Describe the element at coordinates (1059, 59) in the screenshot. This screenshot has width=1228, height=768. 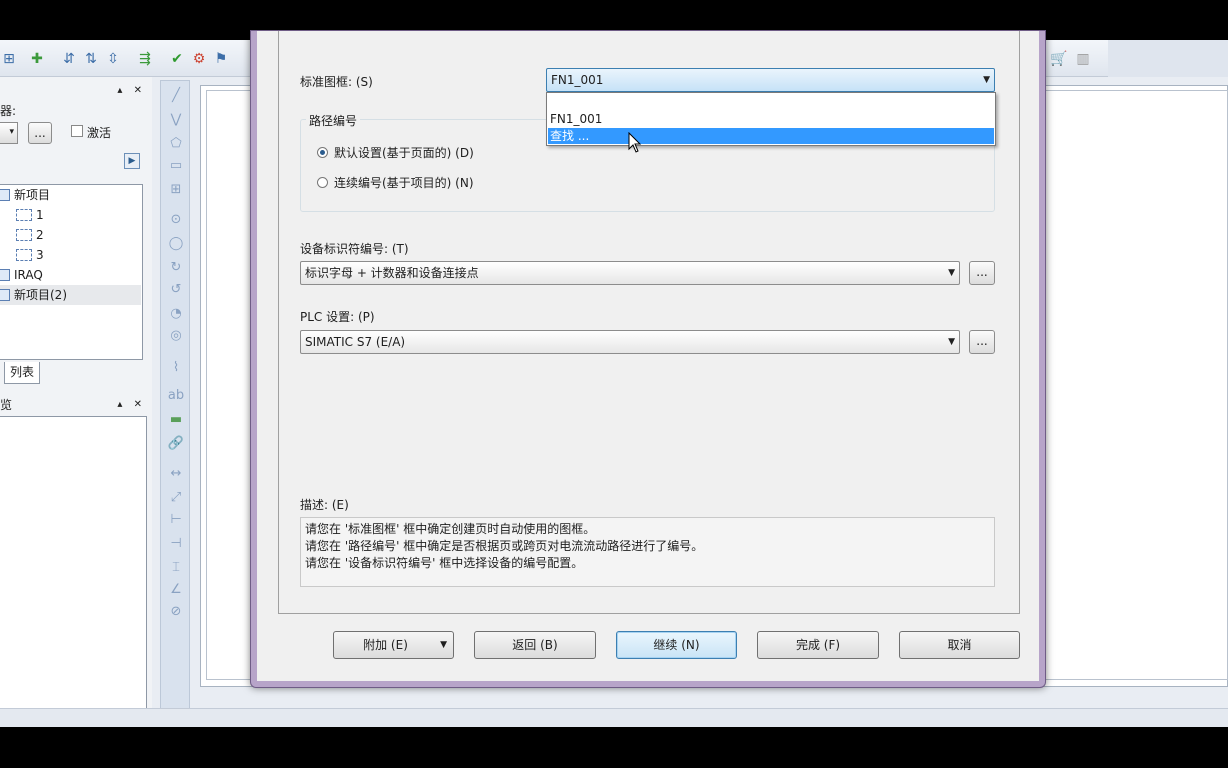
I see `cart-icon: 🛒` at that location.